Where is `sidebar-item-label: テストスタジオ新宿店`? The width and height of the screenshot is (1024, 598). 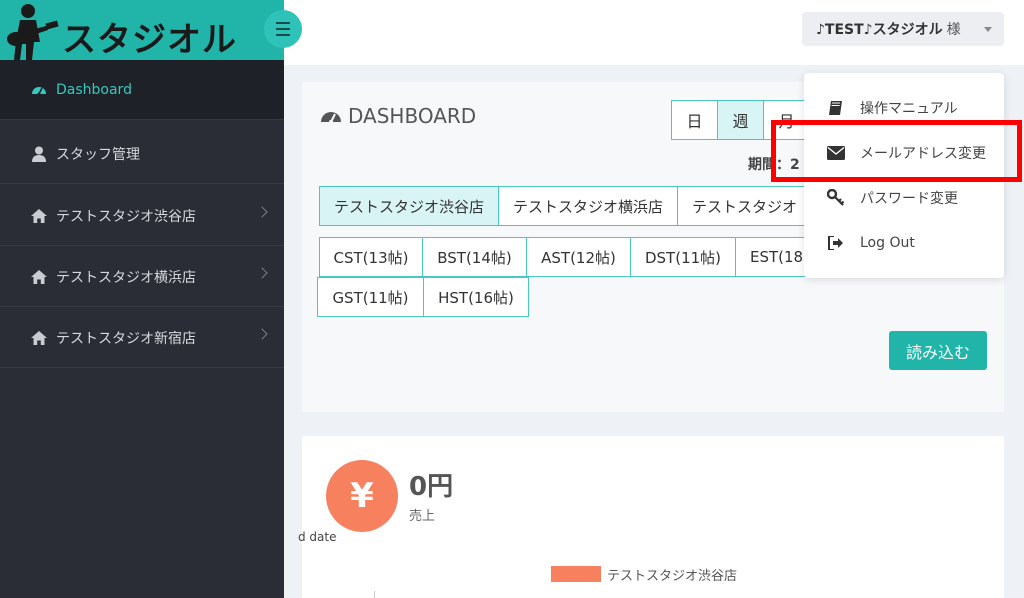 sidebar-item-label: テストスタジオ新宿店 is located at coordinates (126, 338).